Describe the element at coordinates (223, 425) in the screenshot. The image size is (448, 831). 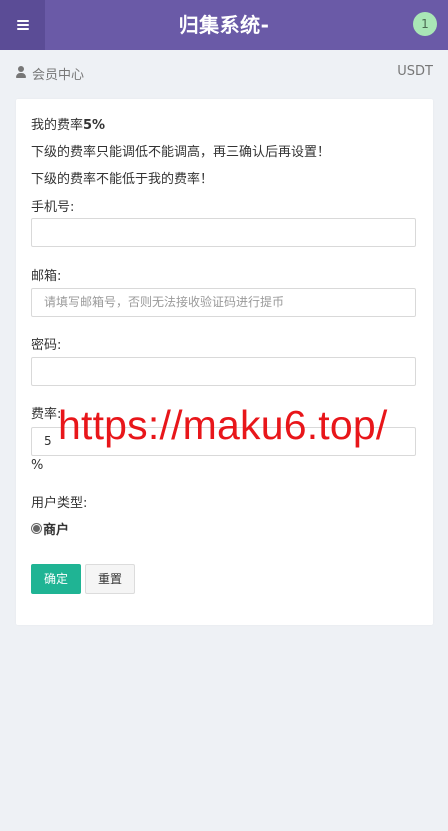
I see `watermark-url: https://maku6.top/` at that location.